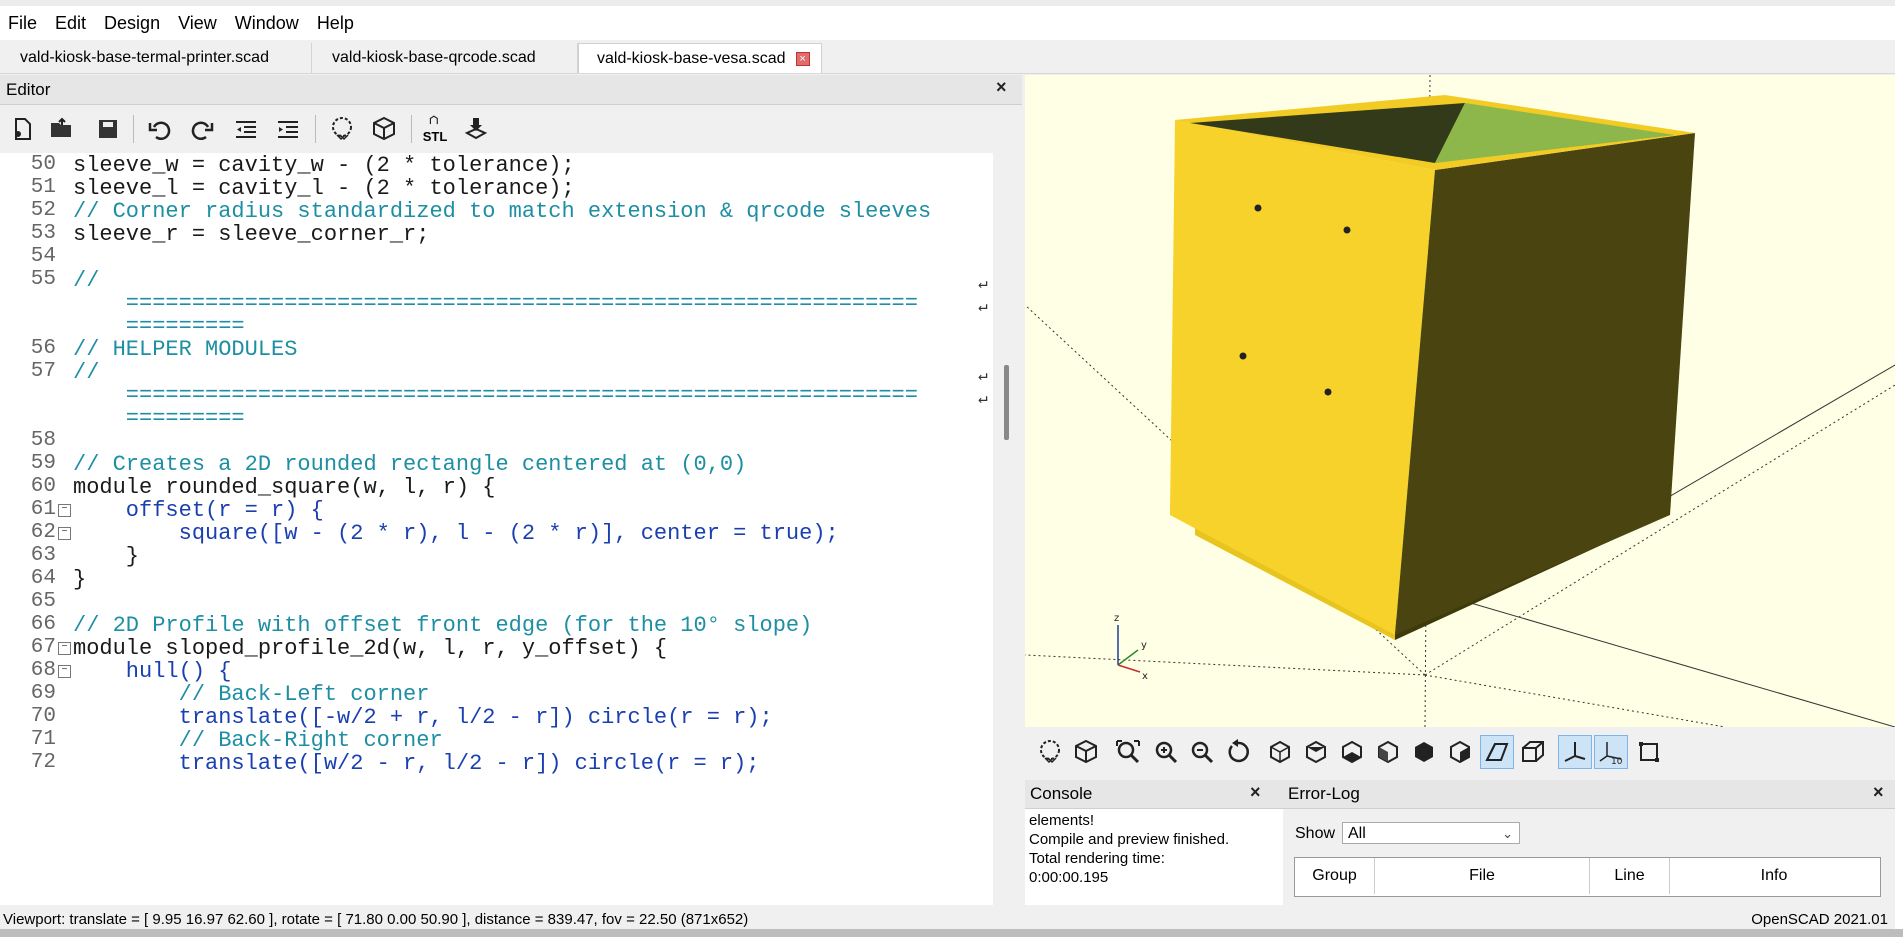  I want to click on menu-window: Window, so click(267, 23).